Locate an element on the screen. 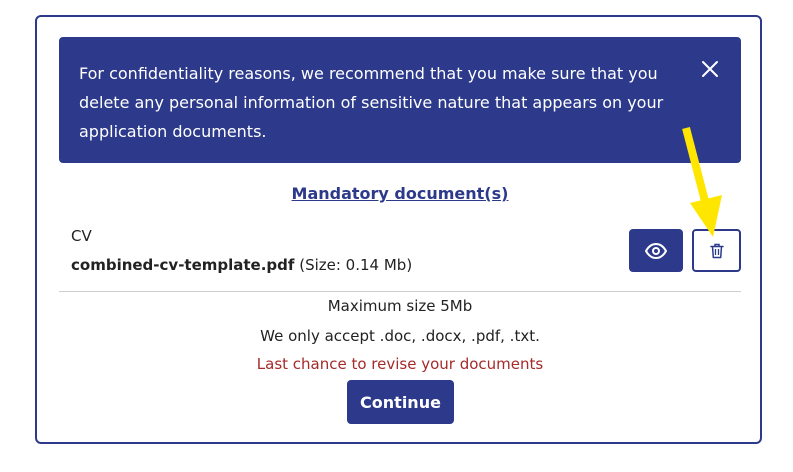  trash-icon is located at coordinates (716, 250).